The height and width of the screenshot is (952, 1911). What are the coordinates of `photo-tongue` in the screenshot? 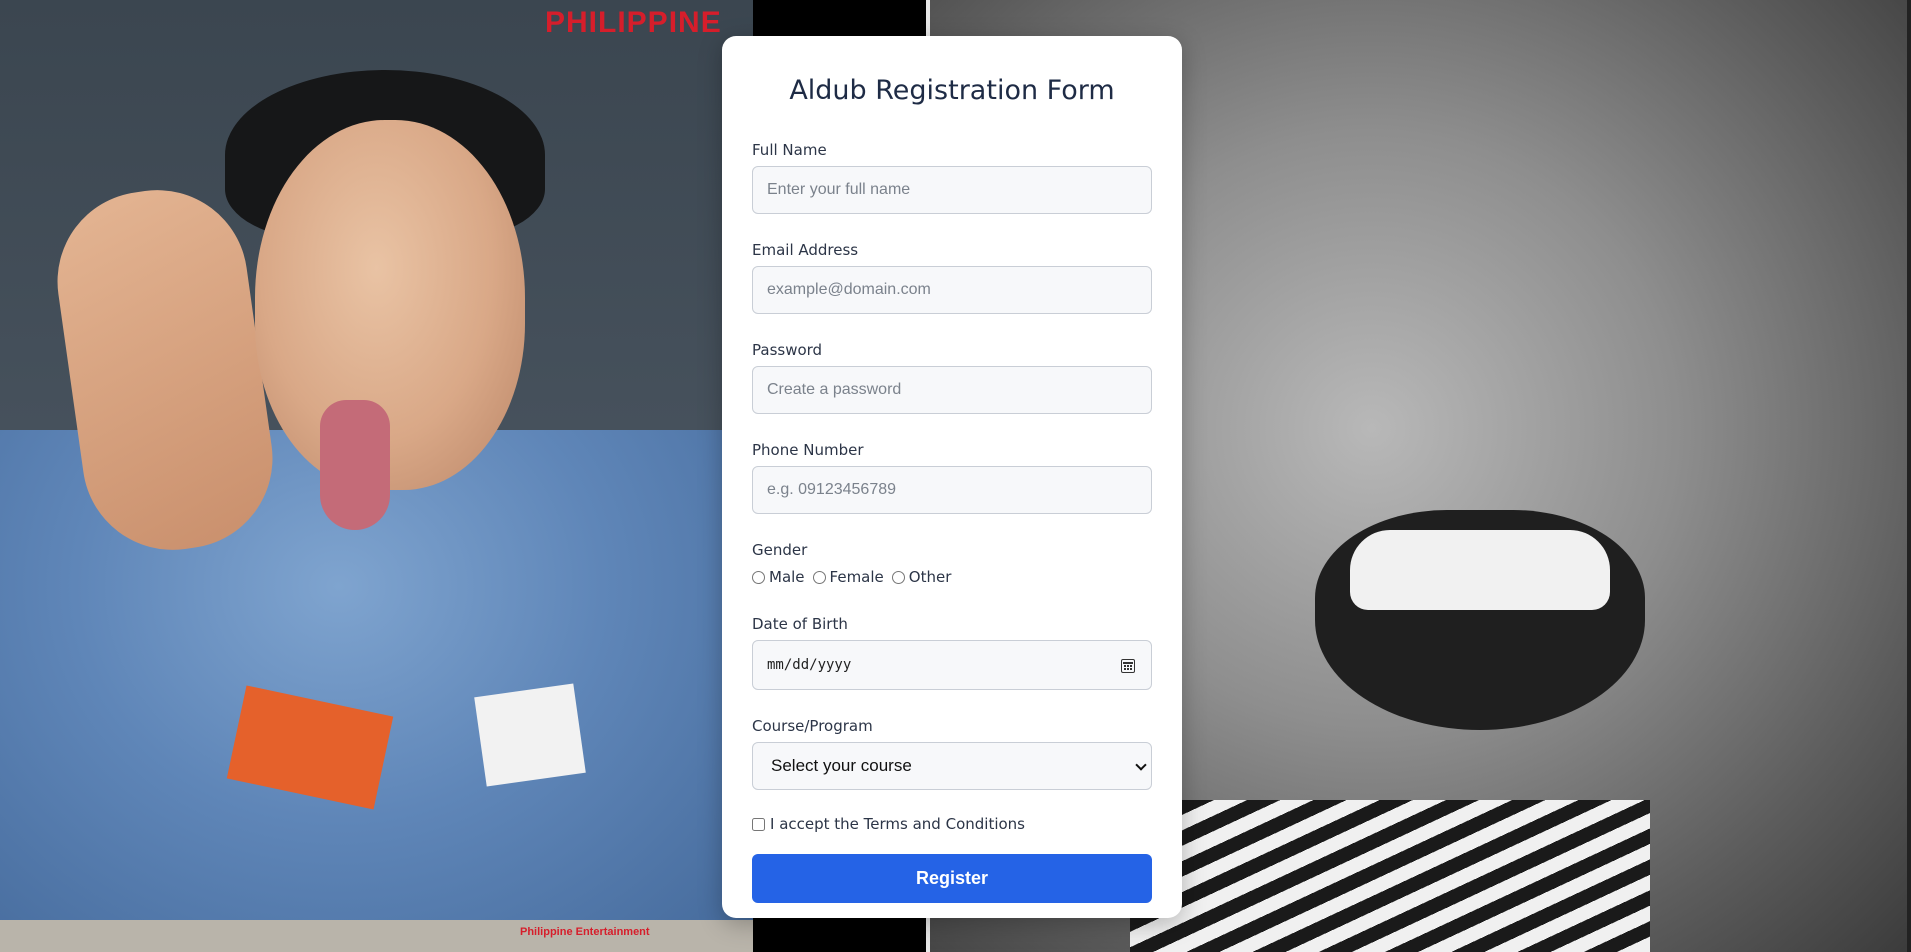 It's located at (355, 465).